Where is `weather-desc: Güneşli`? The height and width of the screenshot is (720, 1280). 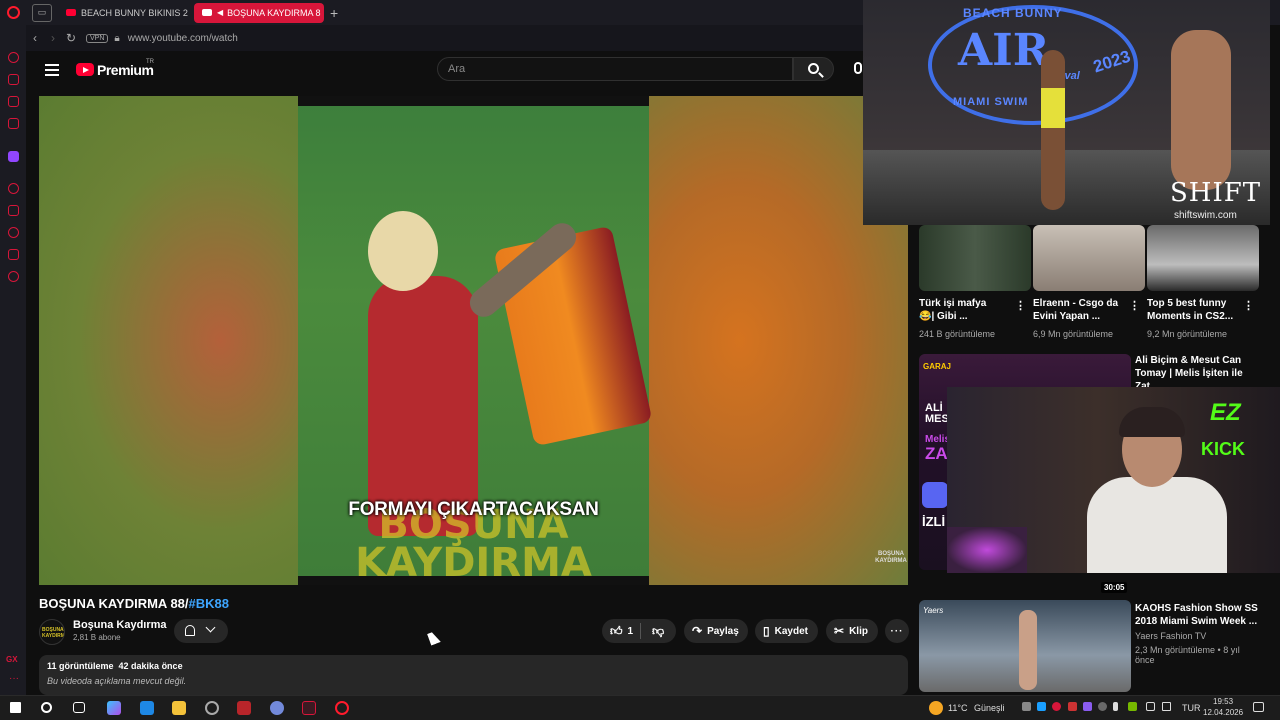
weather-desc: Güneşli is located at coordinates (989, 708).